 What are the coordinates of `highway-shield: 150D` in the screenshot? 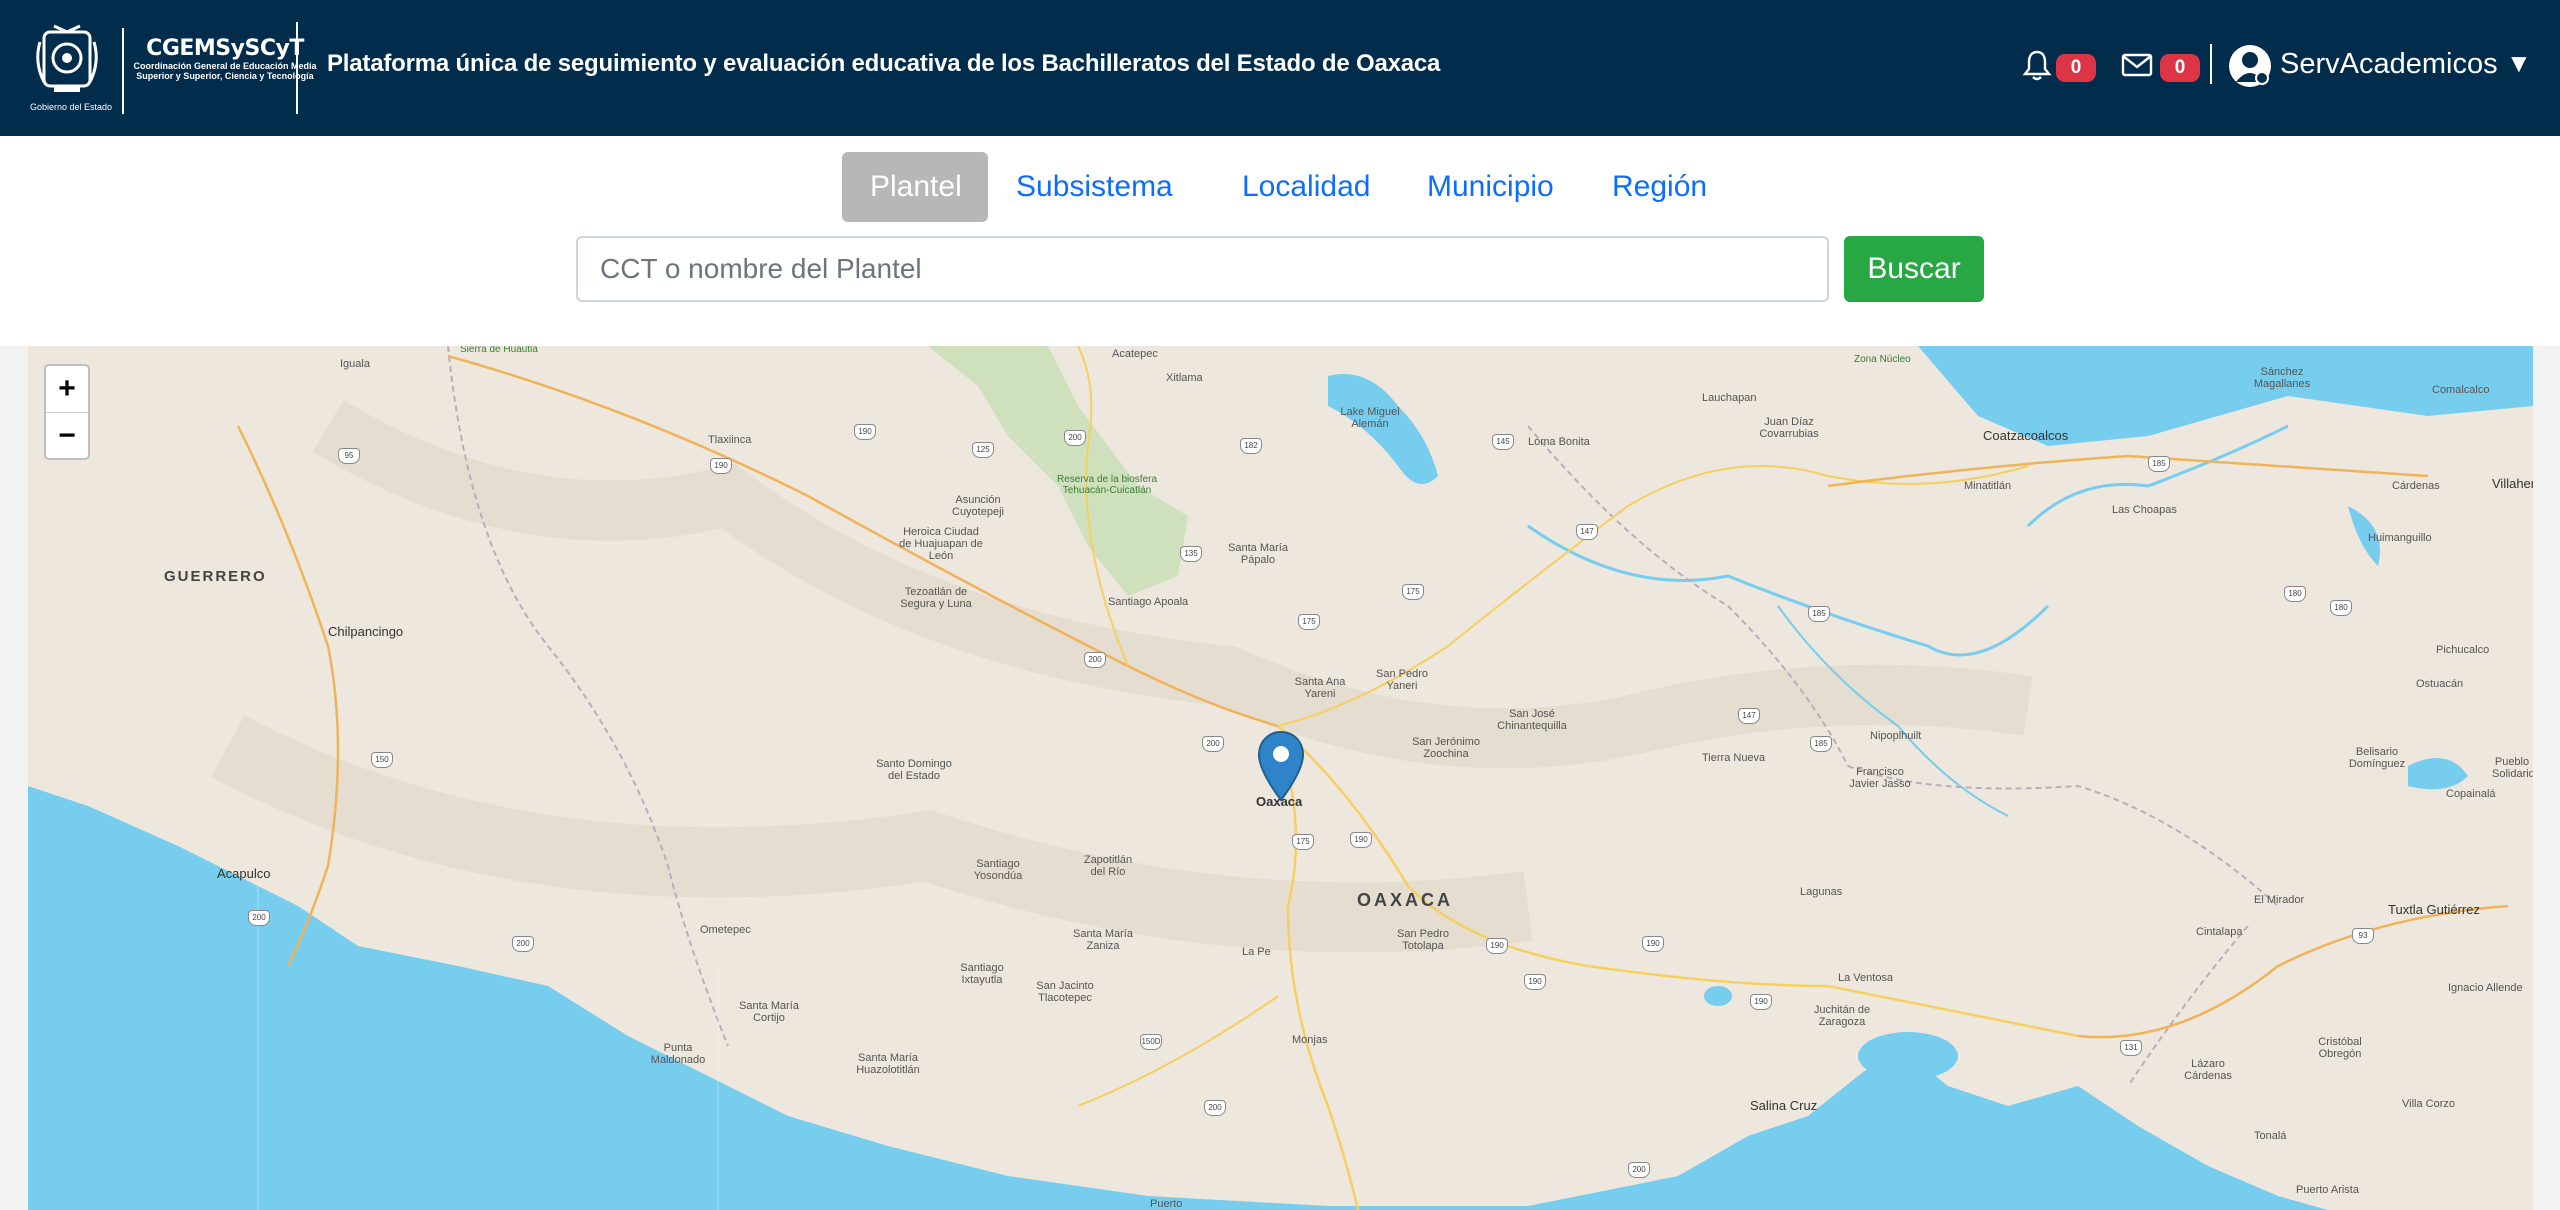 It's located at (1151, 1042).